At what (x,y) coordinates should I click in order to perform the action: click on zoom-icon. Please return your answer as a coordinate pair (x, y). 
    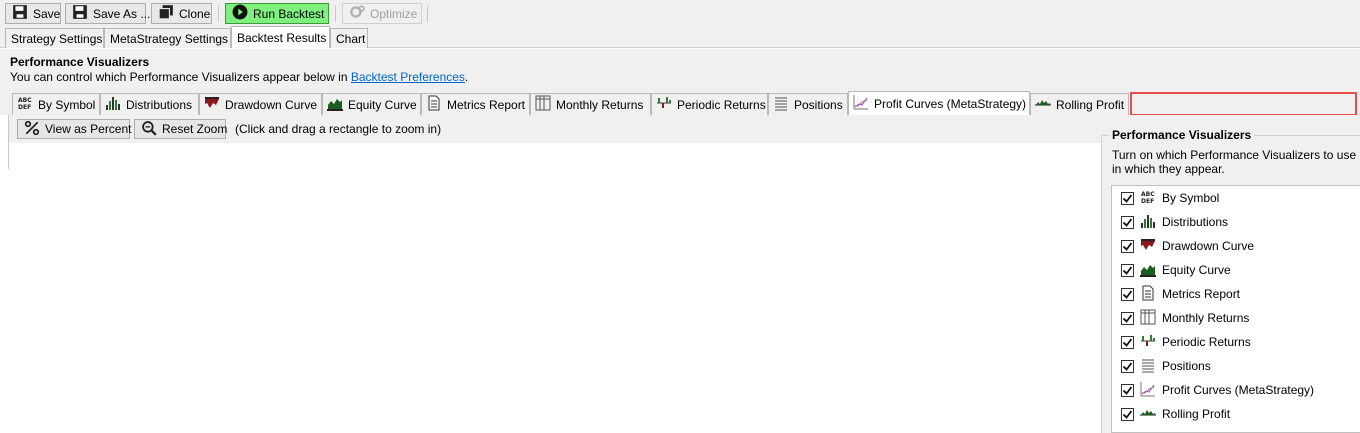
    Looking at the image, I should click on (149, 129).